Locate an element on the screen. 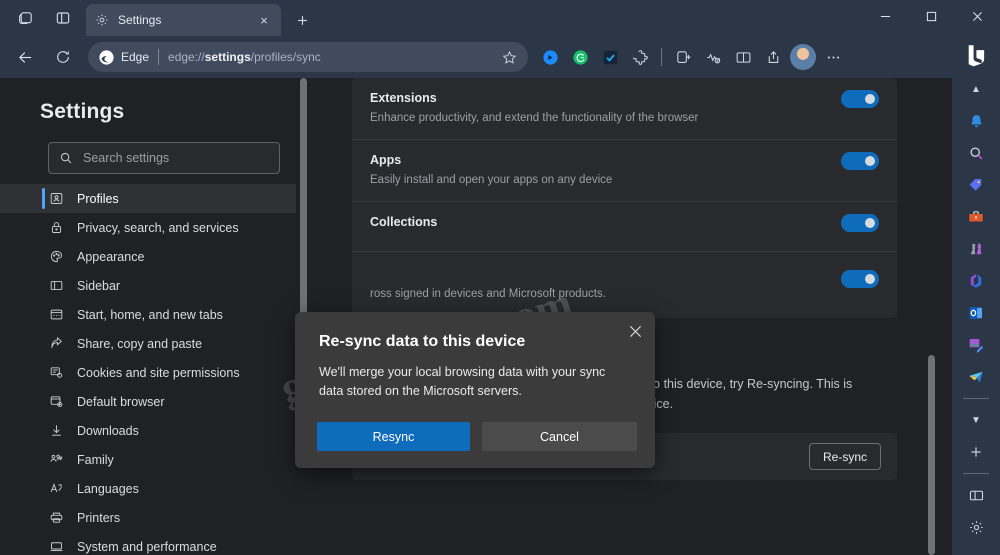 The width and height of the screenshot is (1000, 555). more-options-icon is located at coordinates (833, 57).